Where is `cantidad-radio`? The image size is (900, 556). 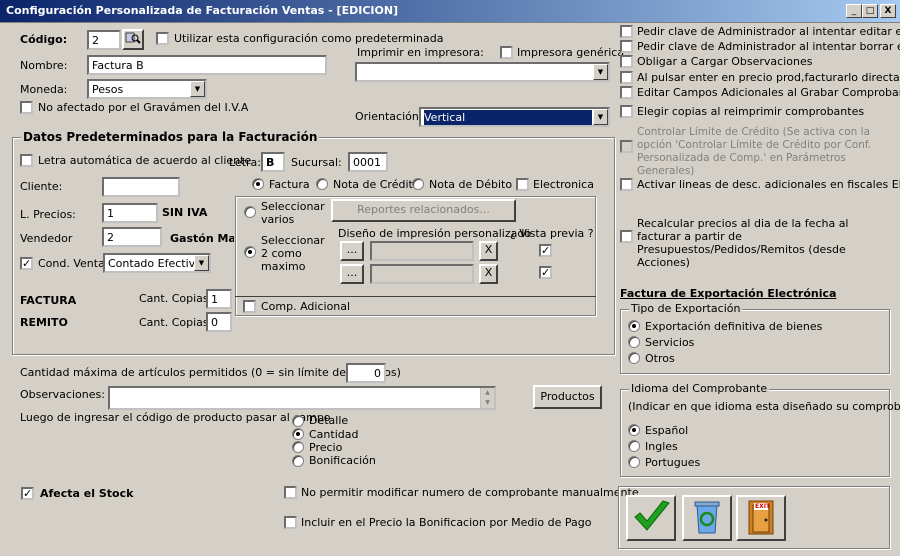 cantidad-radio is located at coordinates (298, 434).